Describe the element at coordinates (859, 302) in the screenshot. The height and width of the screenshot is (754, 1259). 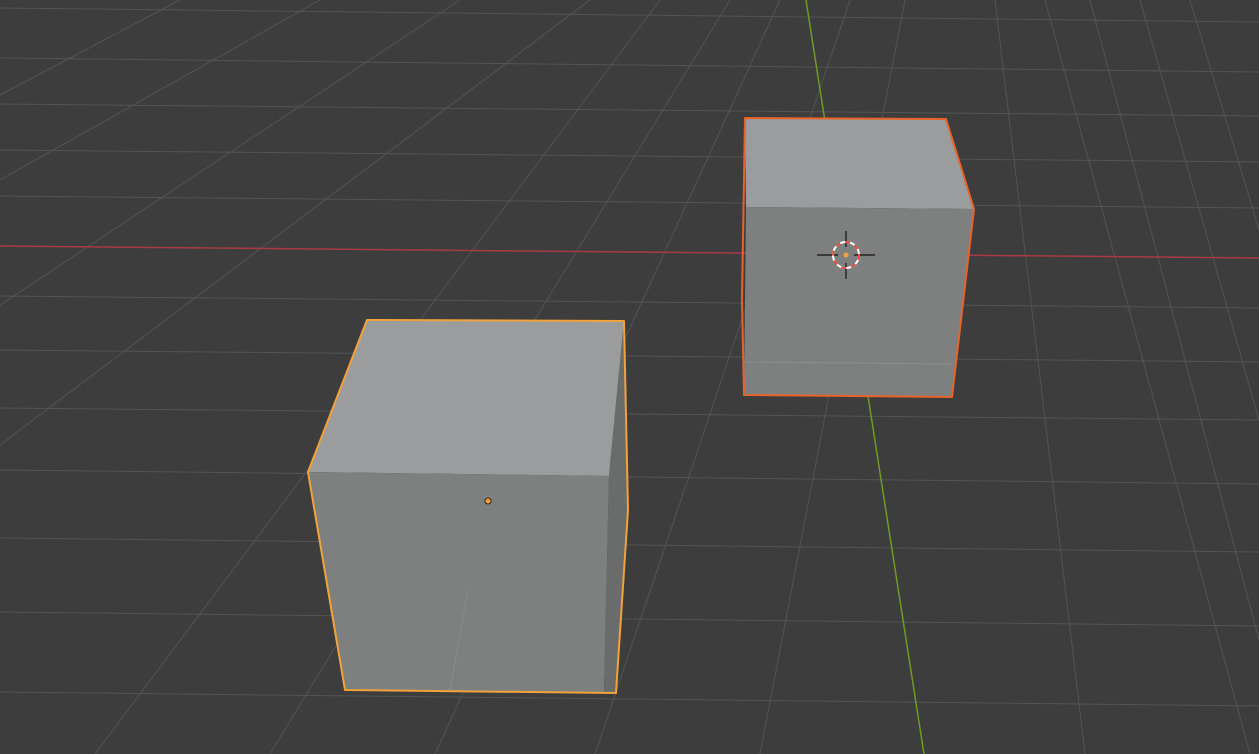
I see `cube-secondary-front-face` at that location.